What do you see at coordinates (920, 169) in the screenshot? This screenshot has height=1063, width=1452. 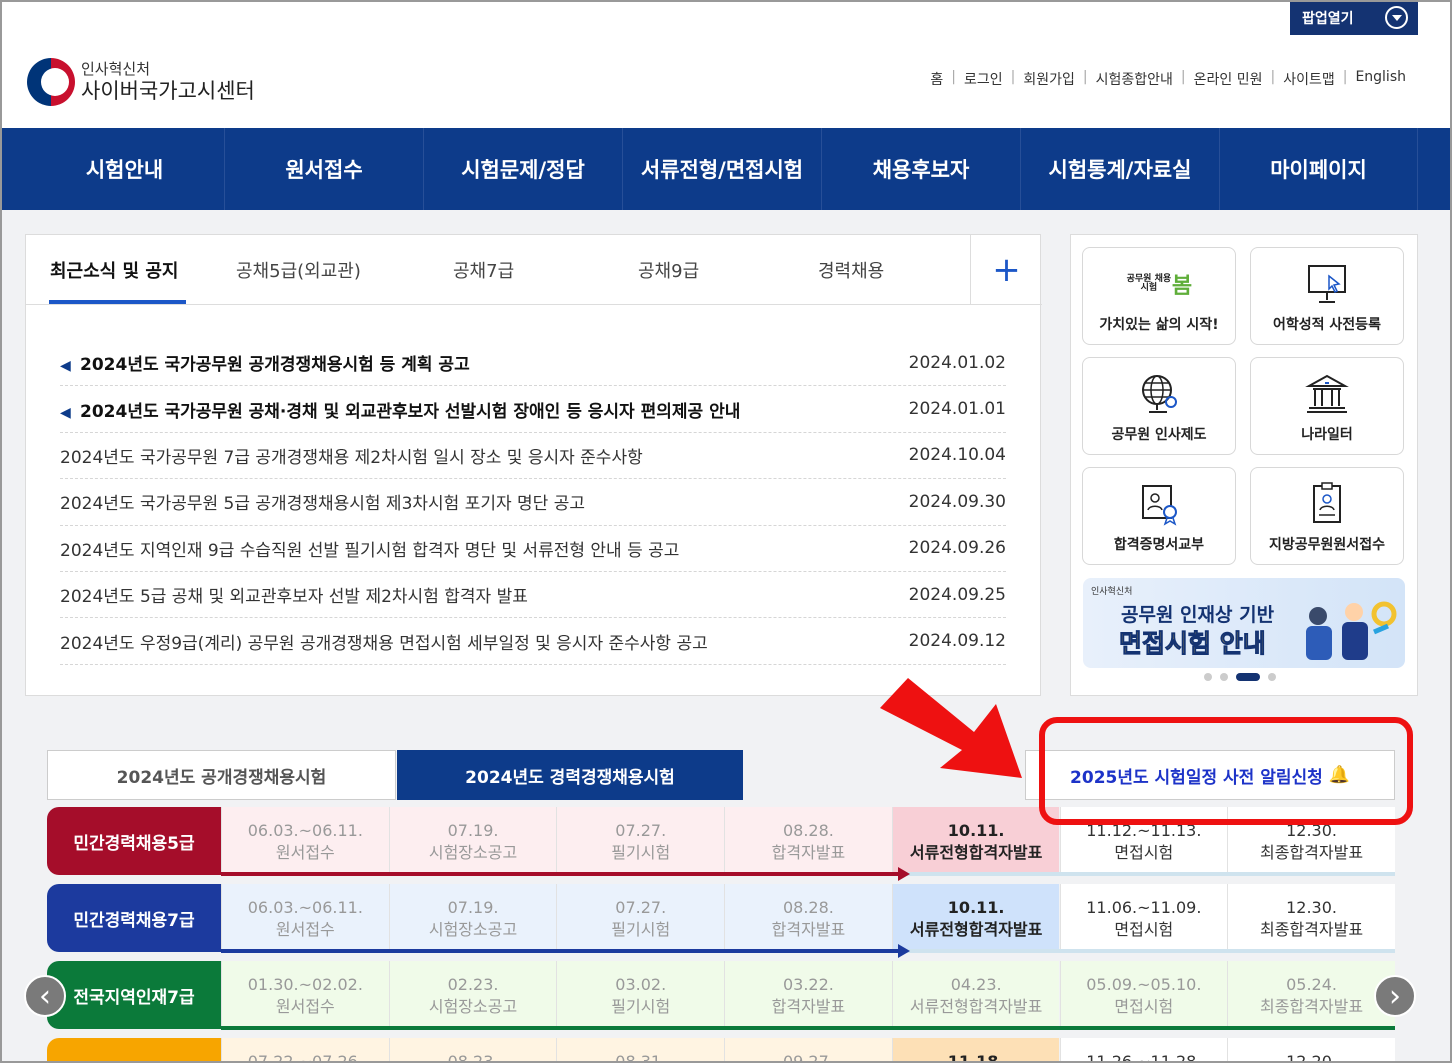 I see `nav-candidates: 채용후보자` at bounding box center [920, 169].